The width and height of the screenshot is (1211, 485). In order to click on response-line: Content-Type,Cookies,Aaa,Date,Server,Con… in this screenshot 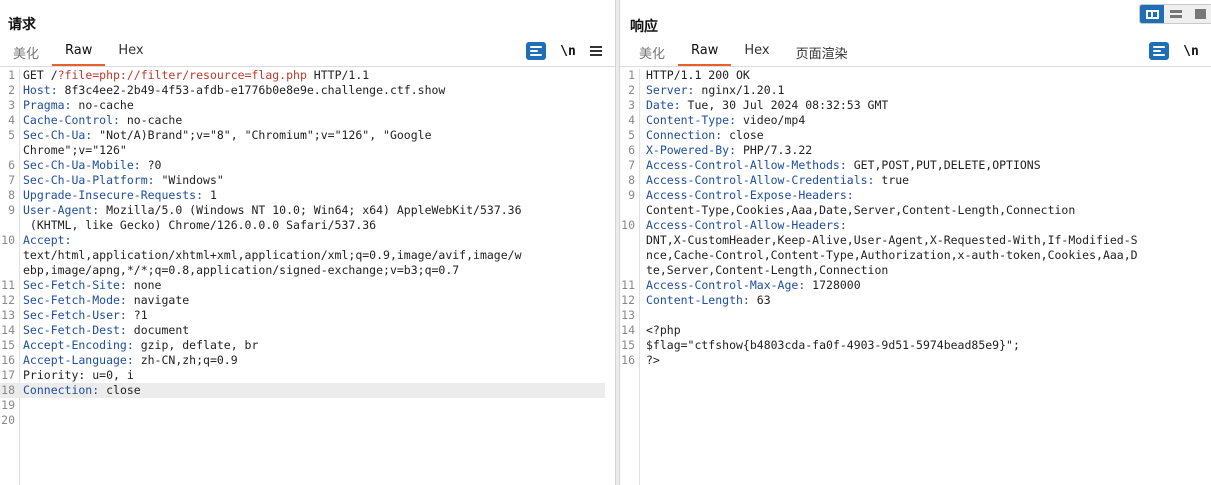, I will do `click(915, 210)`.